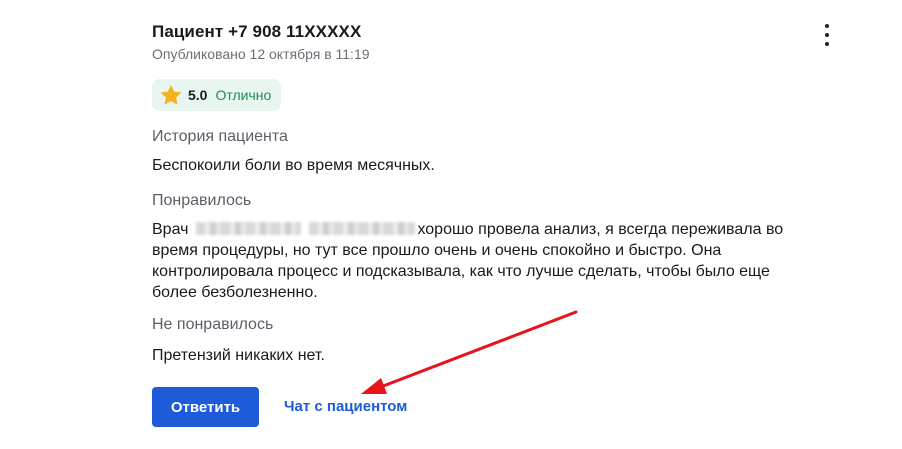 The width and height of the screenshot is (902, 449). Describe the element at coordinates (345, 406) in the screenshot. I see `chat-with-patient-link: Чат с пациентом` at that location.